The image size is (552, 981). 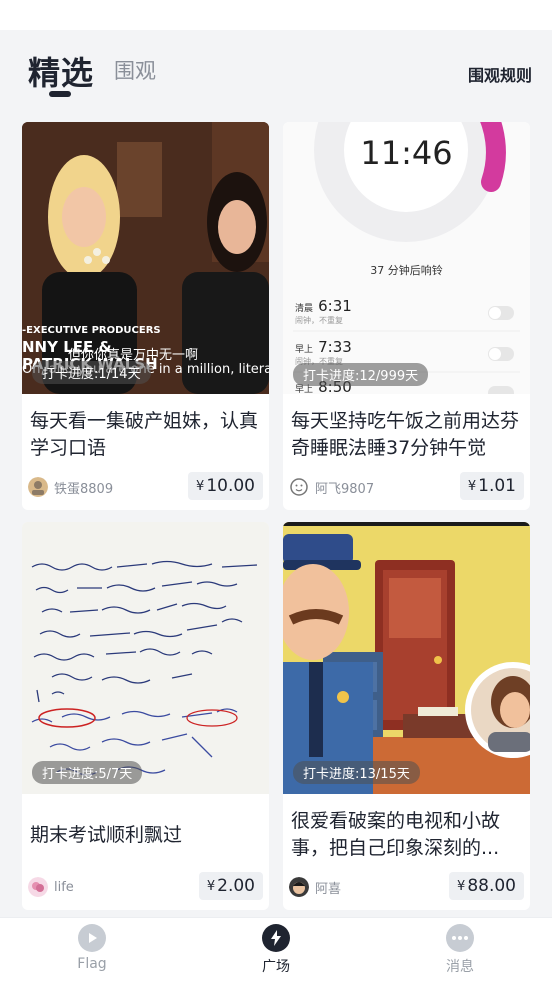 I want to click on card-thumbnail: 打卡进度:5/7天, so click(x=145, y=658).